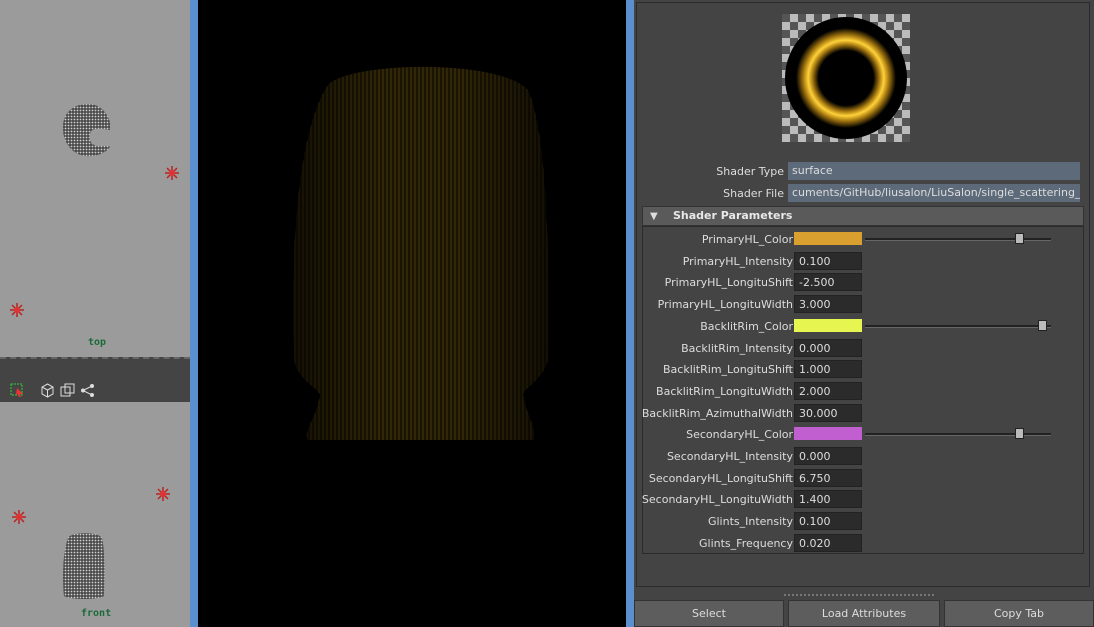  I want to click on shader-type-field: surface, so click(934, 171).